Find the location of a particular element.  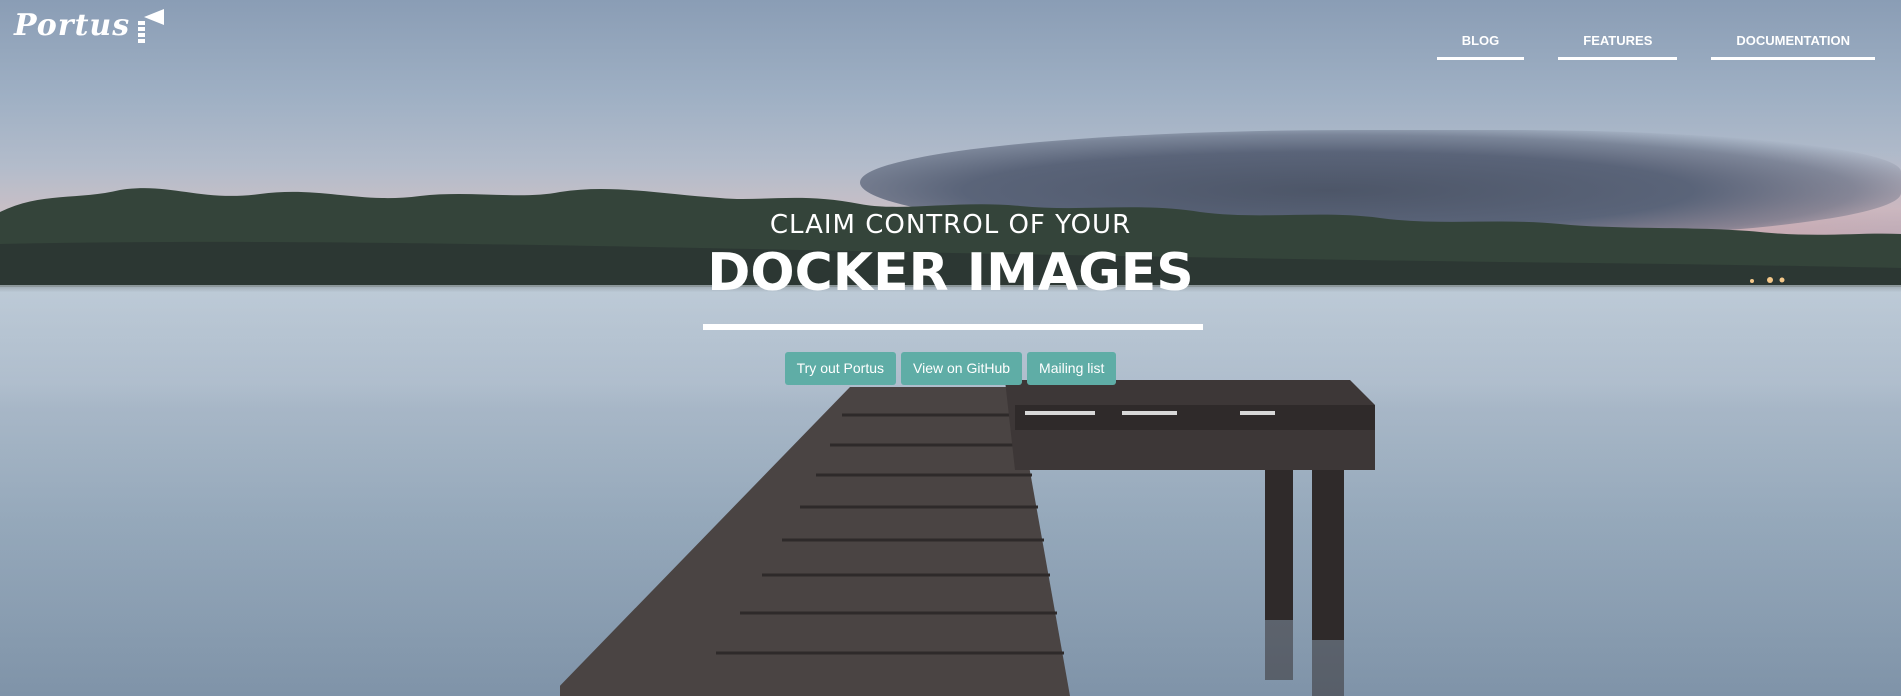

brand-name: Portus is located at coordinates (72, 25).